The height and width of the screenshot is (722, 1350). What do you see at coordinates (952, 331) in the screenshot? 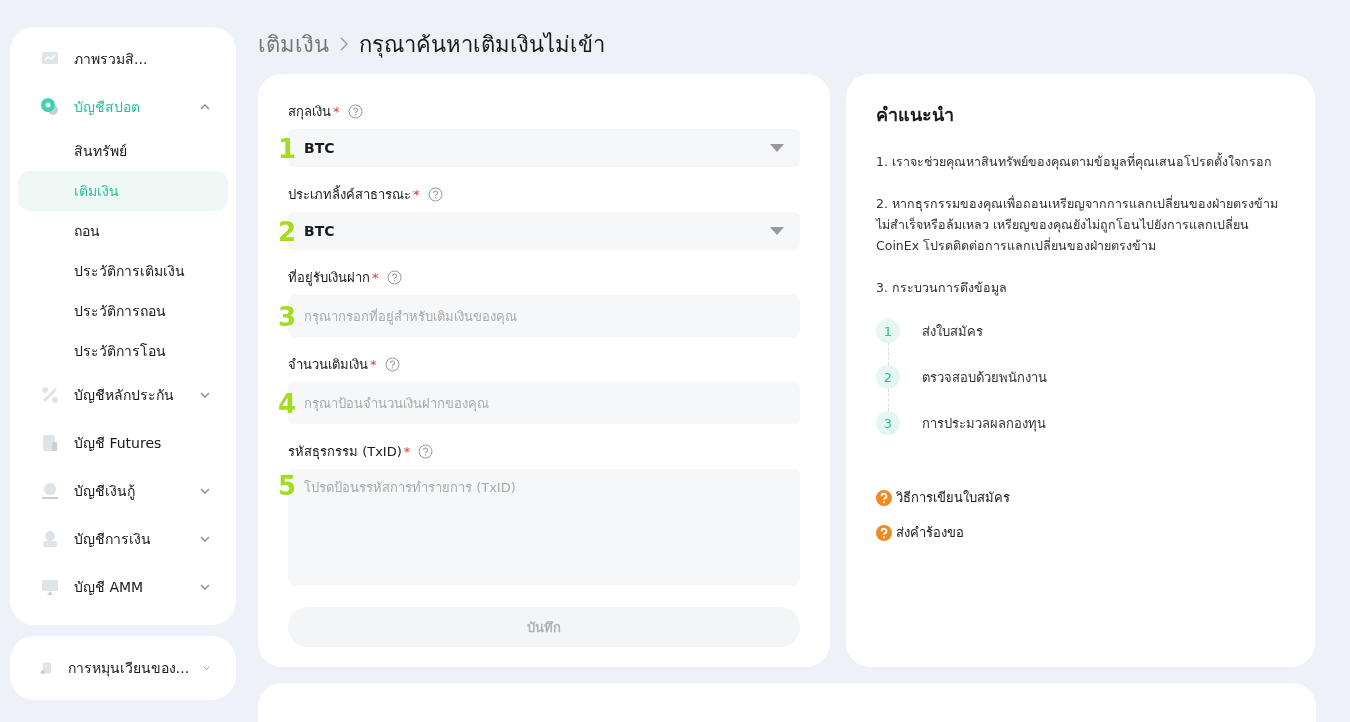
I see `step-label: ส่งใบสมัคร` at bounding box center [952, 331].